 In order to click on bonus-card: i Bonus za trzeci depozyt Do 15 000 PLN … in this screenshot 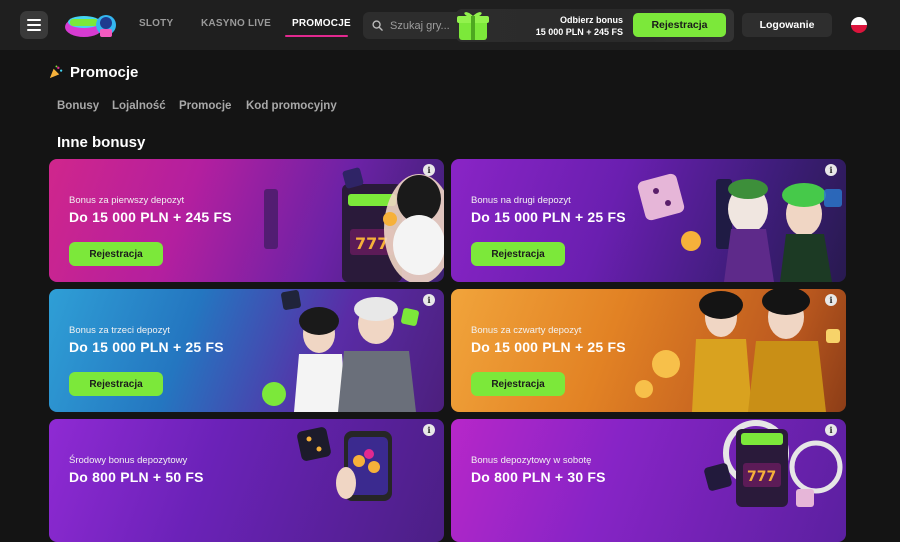, I will do `click(246, 350)`.